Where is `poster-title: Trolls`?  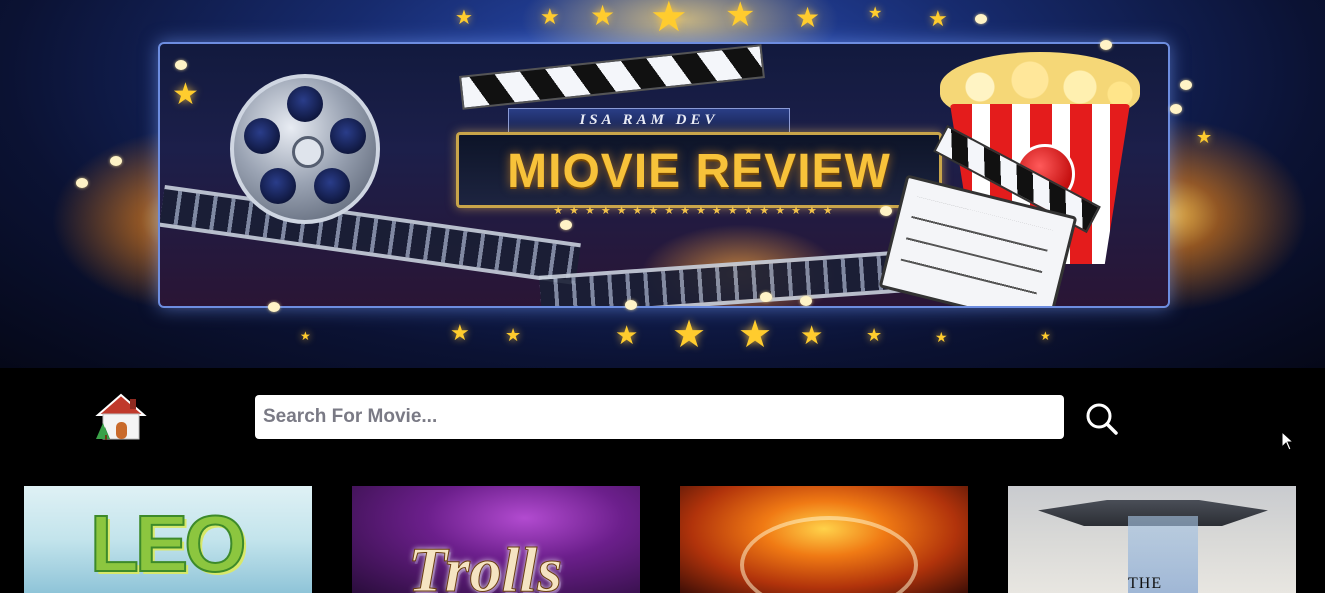 poster-title: Trolls is located at coordinates (485, 563).